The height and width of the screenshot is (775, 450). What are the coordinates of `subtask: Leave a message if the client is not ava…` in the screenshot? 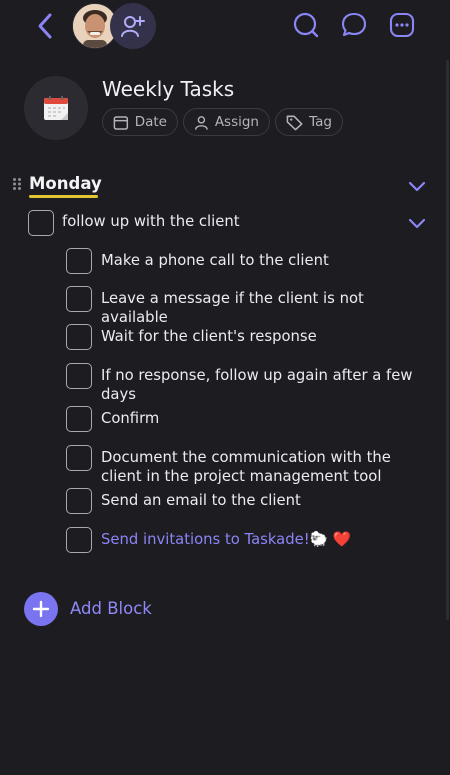 It's located at (266, 308).